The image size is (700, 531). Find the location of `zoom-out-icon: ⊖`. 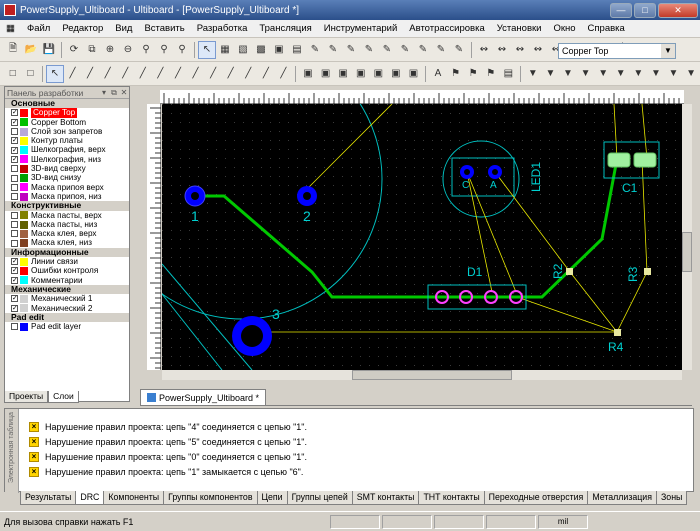

zoom-out-icon: ⊖ is located at coordinates (128, 50).